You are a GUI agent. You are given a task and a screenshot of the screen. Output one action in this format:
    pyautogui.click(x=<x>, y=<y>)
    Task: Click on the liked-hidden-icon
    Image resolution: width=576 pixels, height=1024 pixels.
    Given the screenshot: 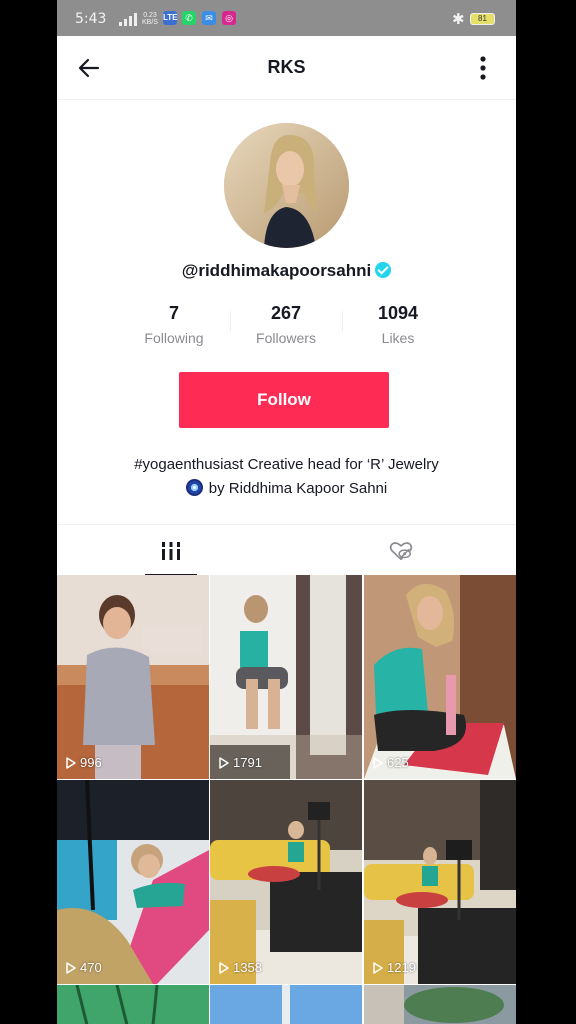 What is the action you would take?
    pyautogui.click(x=401, y=551)
    